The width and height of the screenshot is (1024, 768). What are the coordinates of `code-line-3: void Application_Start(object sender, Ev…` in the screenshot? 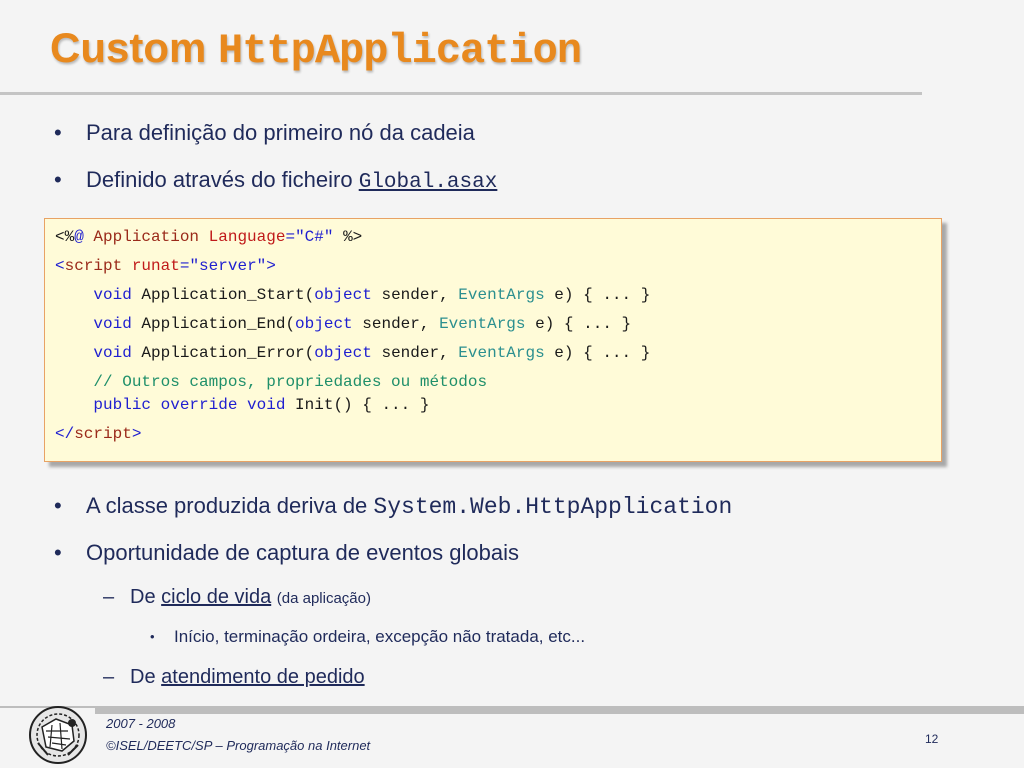 It's located at (372, 295).